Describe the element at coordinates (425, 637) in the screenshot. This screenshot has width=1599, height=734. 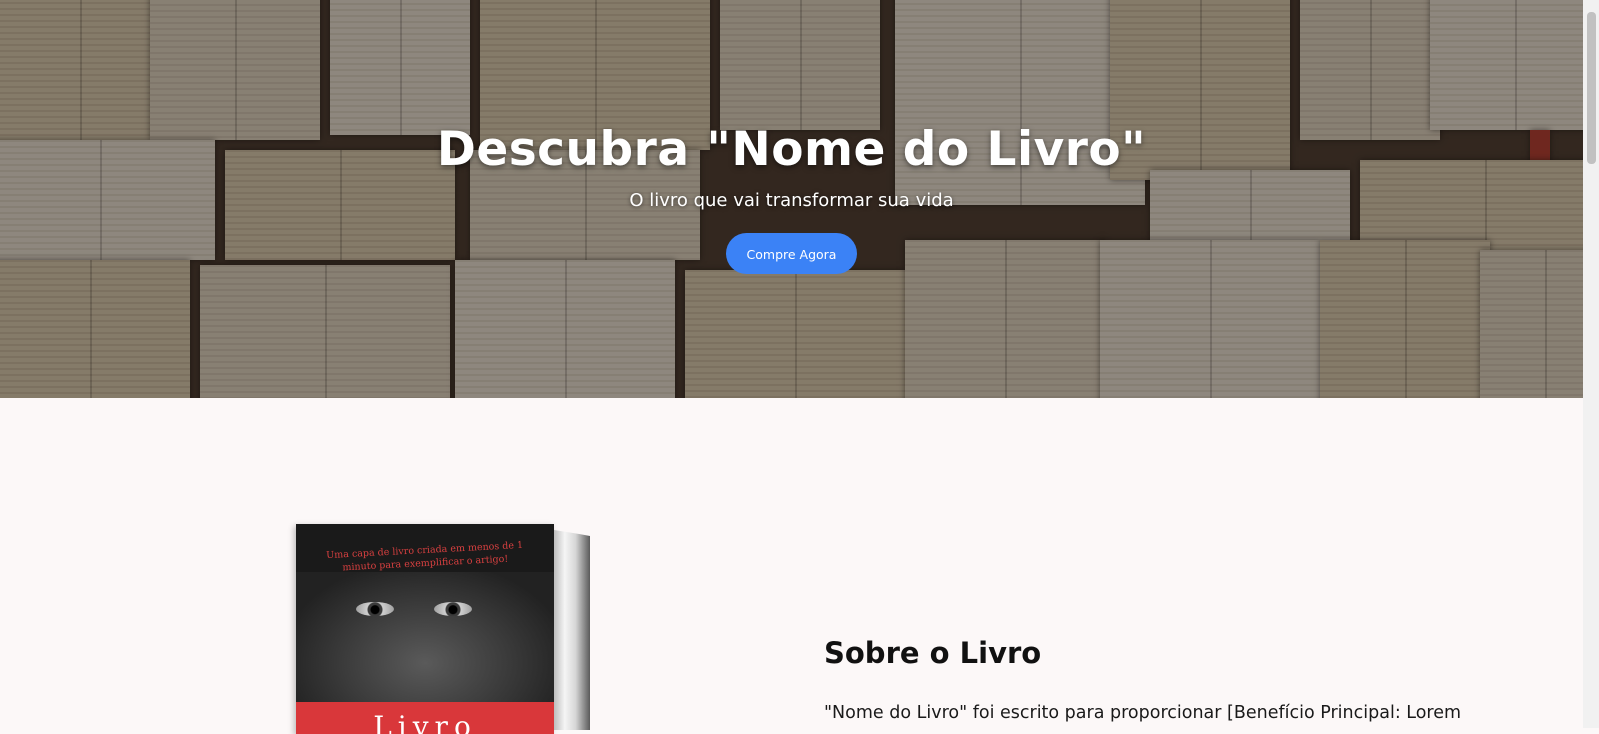
I see `cover-face-image` at that location.